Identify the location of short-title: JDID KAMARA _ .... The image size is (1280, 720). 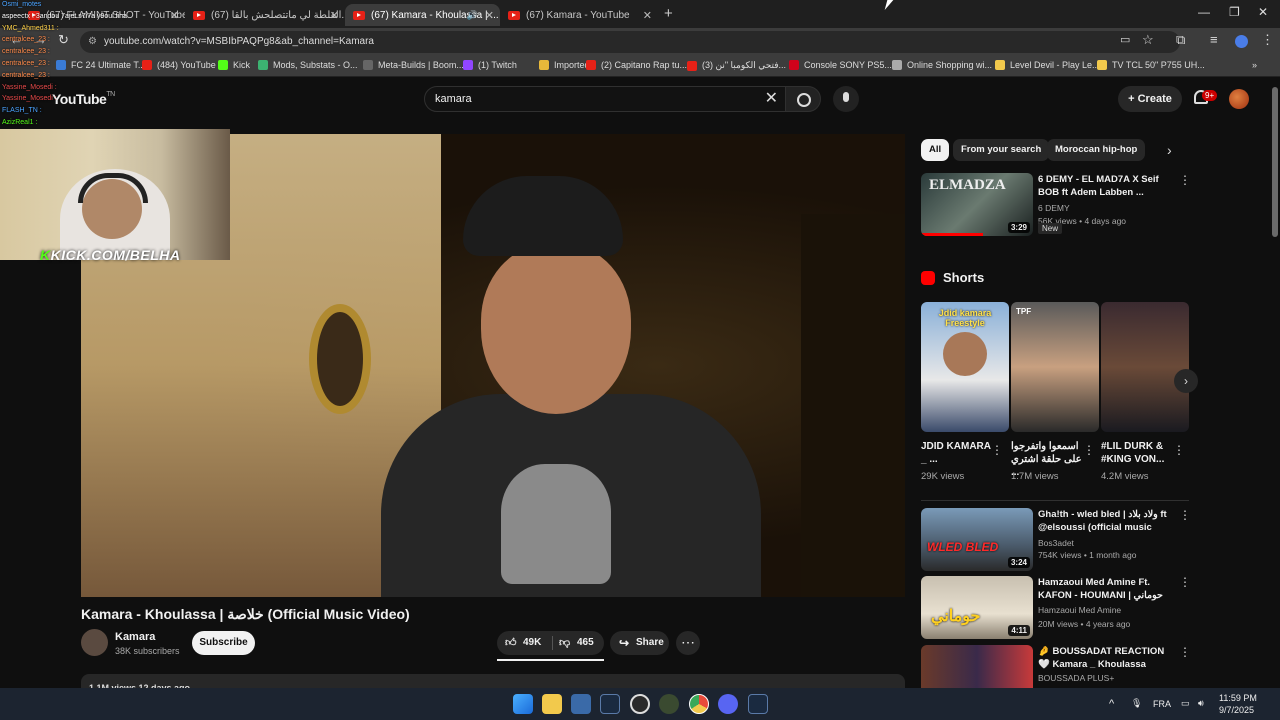
(957, 453).